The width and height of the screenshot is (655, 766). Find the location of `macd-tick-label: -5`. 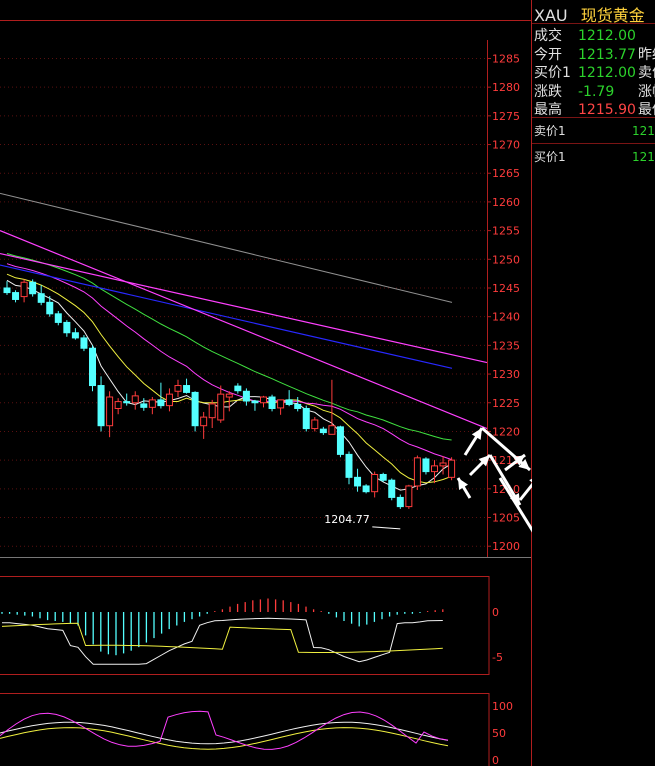

macd-tick-label: -5 is located at coordinates (497, 657).